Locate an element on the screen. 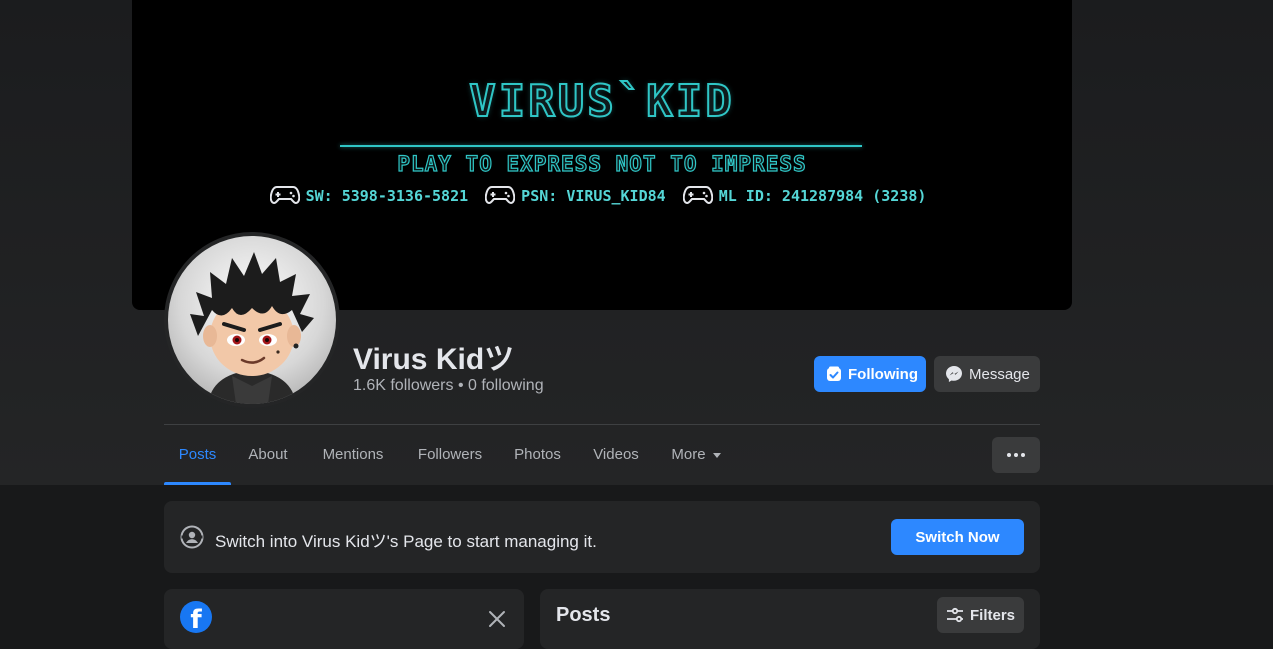 Image resolution: width=1273 pixels, height=649 pixels. cover-title: VIRUS`KID is located at coordinates (601, 101).